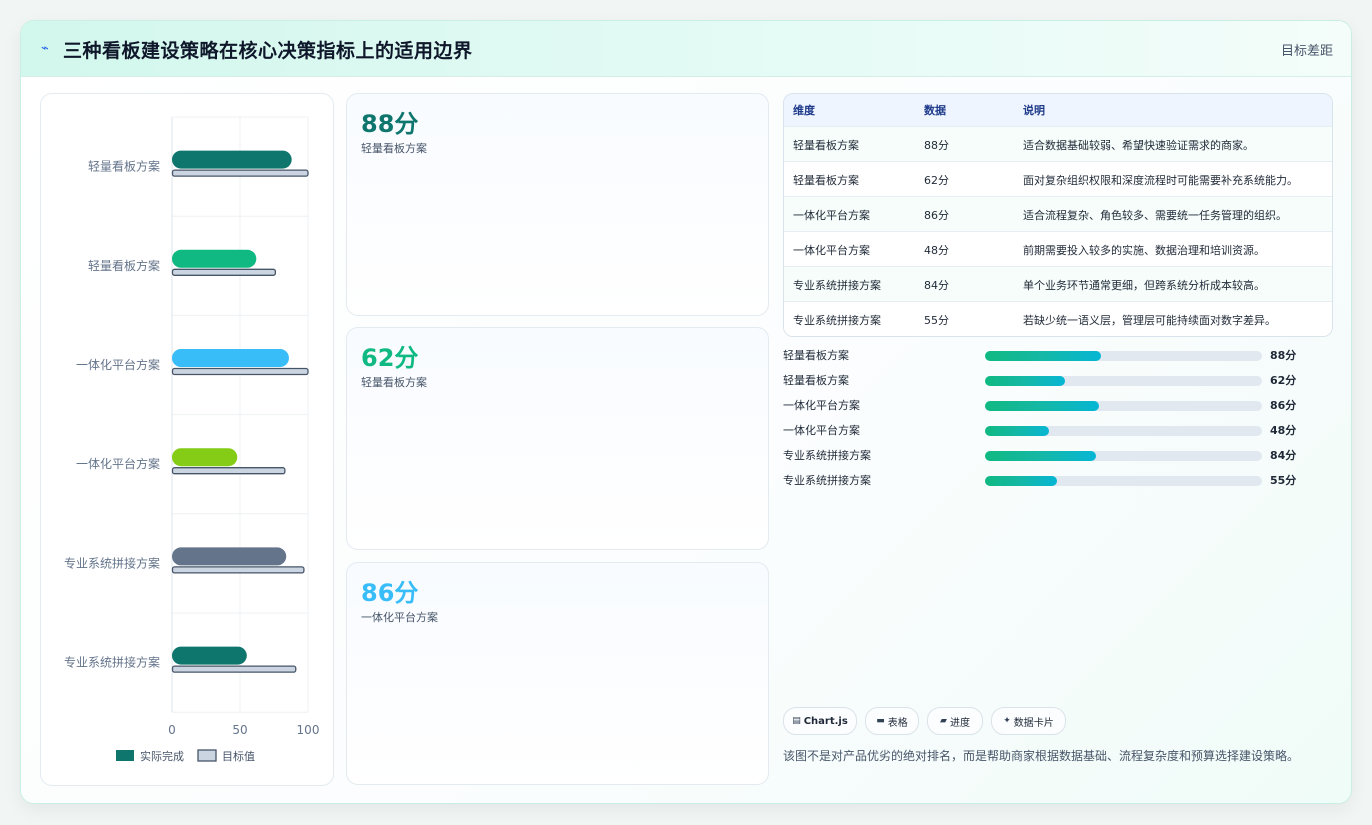 This screenshot has height=825, width=1372. Describe the element at coordinates (936, 320) in the screenshot. I see `table-cell: 55分` at that location.